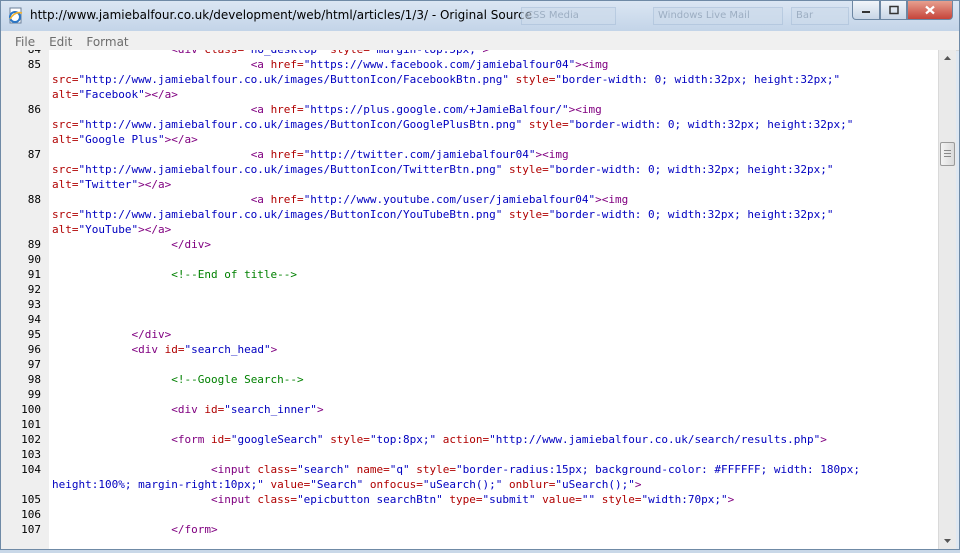 Image resolution: width=960 pixels, height=553 pixels. What do you see at coordinates (164, 349) in the screenshot?
I see `code-text: <div id="search_head">` at bounding box center [164, 349].